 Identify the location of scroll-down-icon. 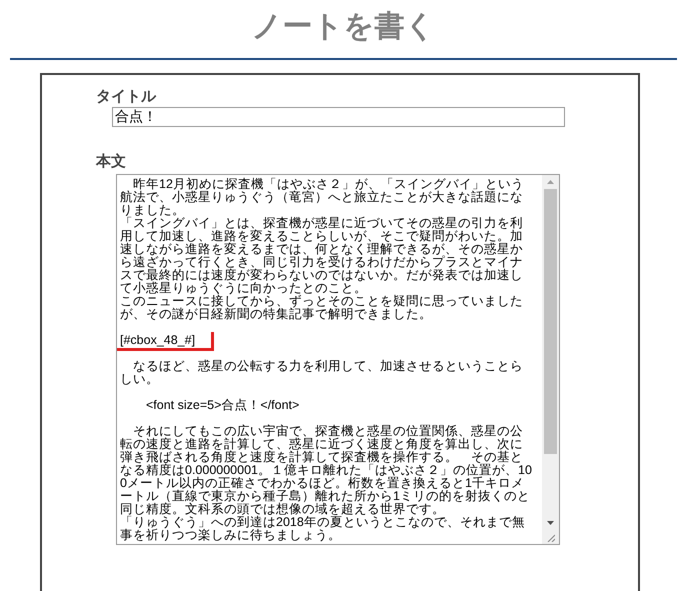
(550, 523).